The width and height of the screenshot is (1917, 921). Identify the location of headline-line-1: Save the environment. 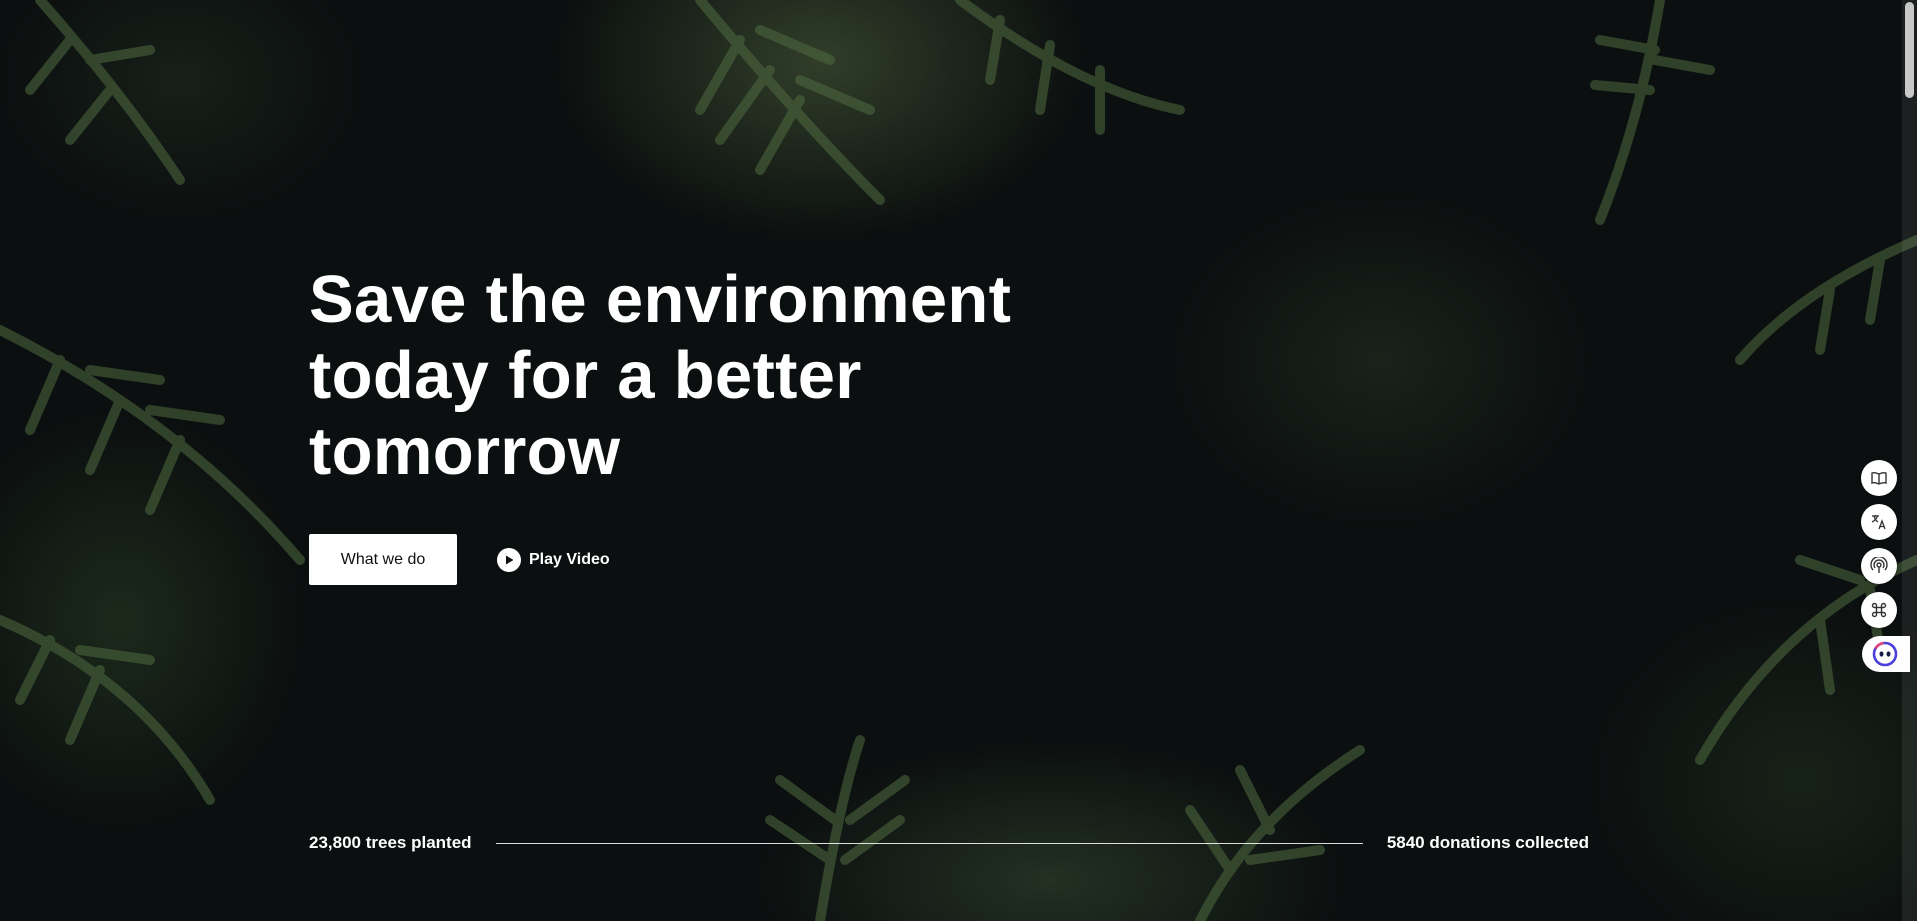
(660, 299).